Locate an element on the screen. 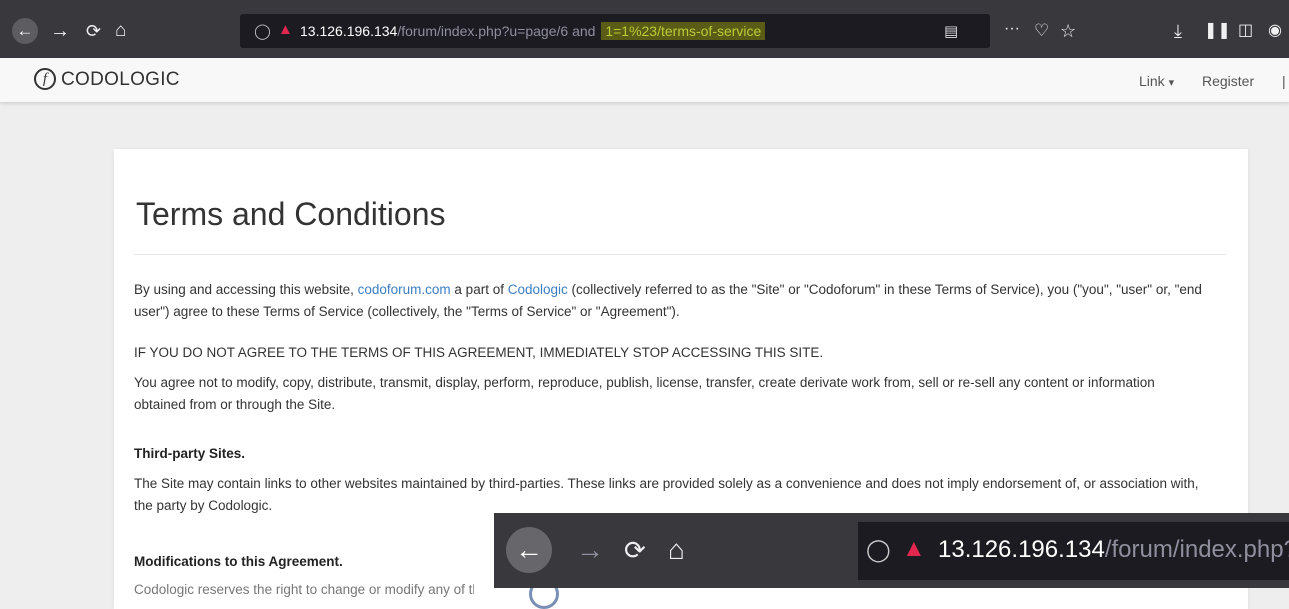 The width and height of the screenshot is (1289, 609). zoomed-url-bar: ◯ ▲ 13.126.196.134/forum/index.php?u= is located at coordinates (1073, 551).